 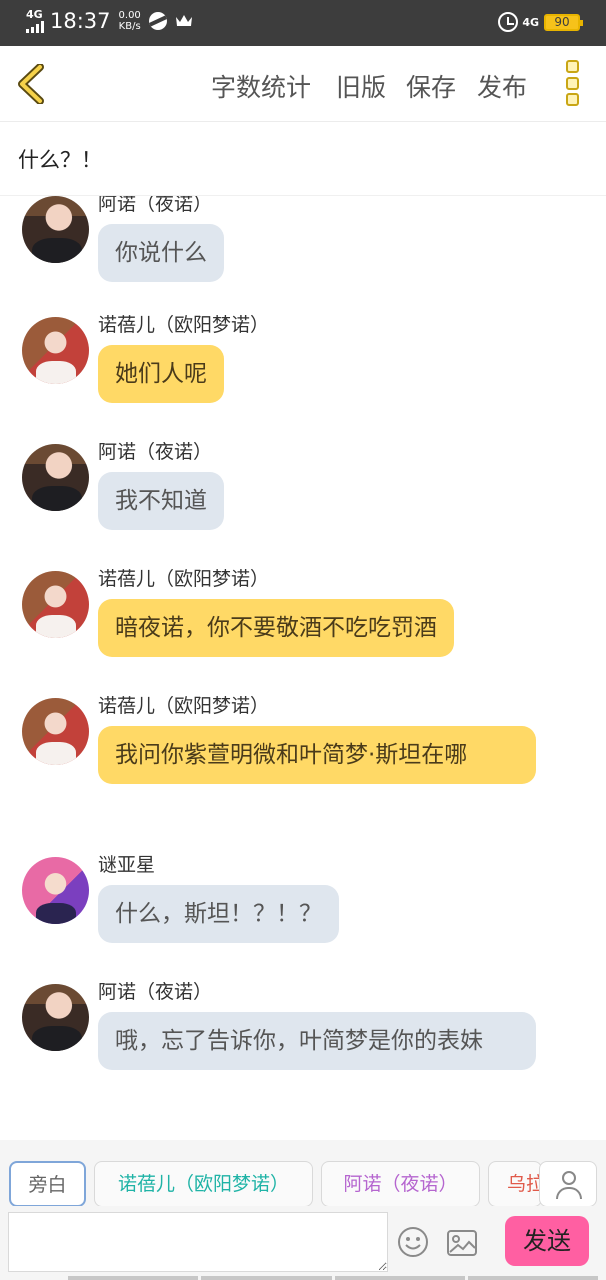 I want to click on alarm-icon, so click(x=508, y=22).